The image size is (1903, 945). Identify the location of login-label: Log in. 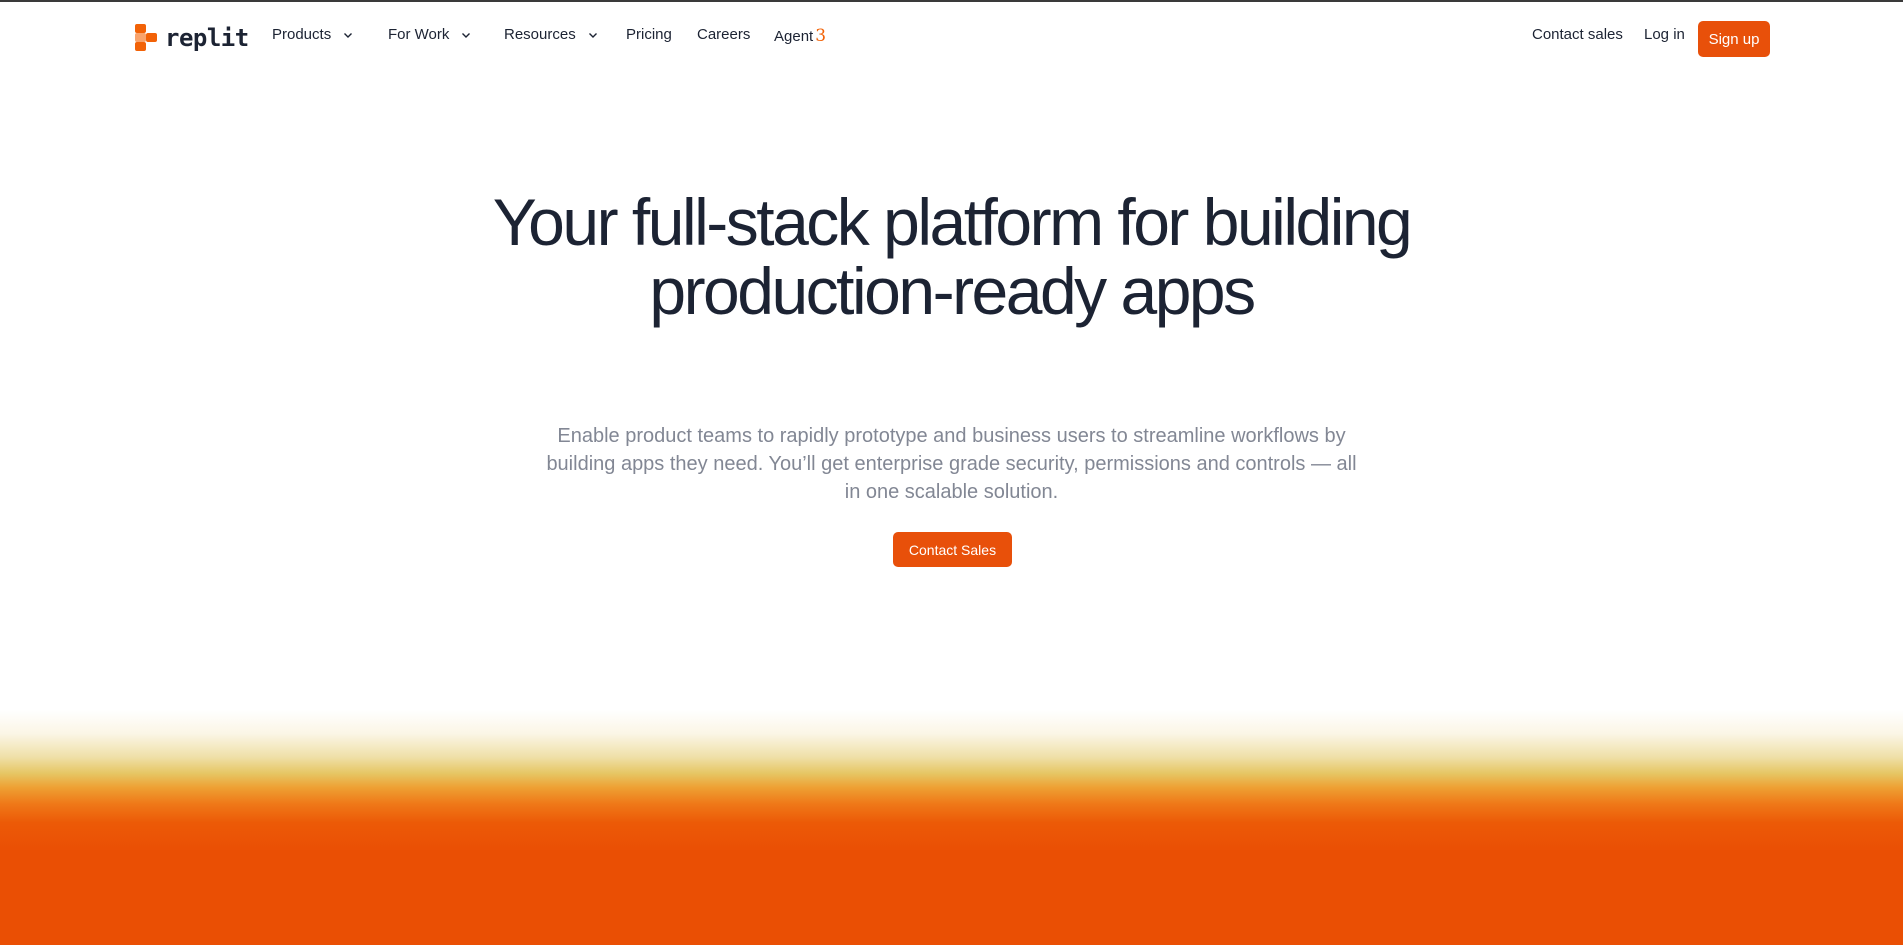
(1664, 34).